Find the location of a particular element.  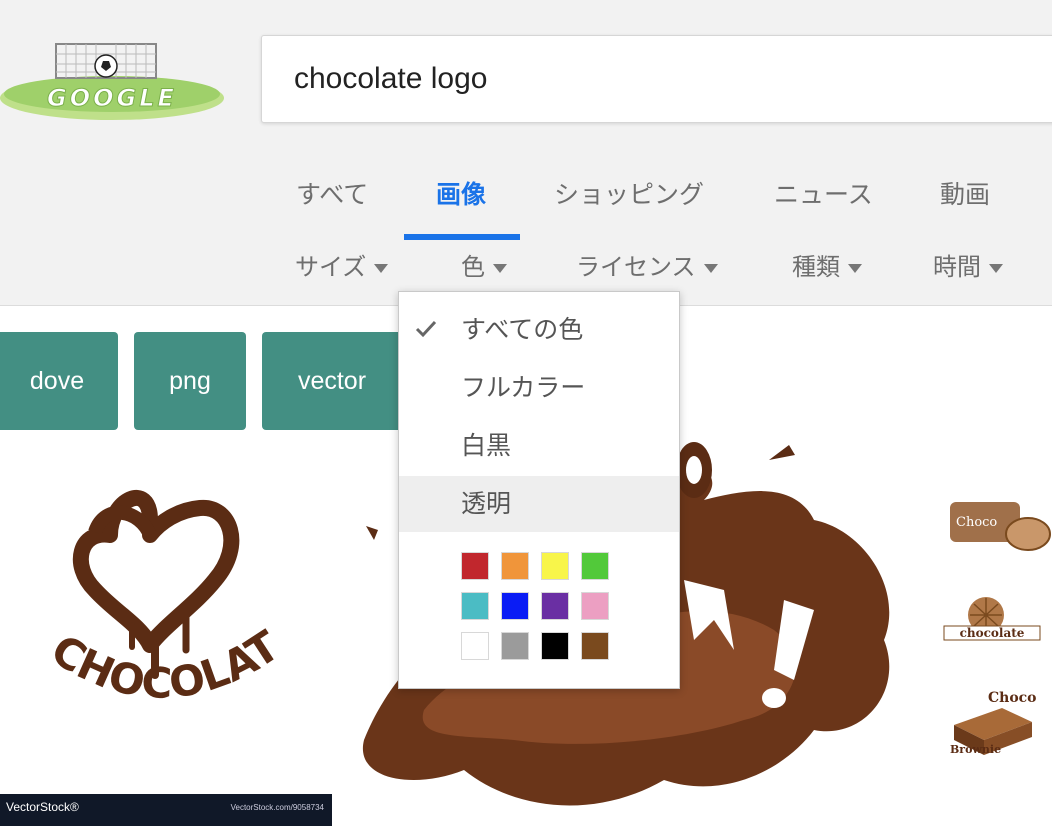

tab-images: 画像 is located at coordinates (461, 203).